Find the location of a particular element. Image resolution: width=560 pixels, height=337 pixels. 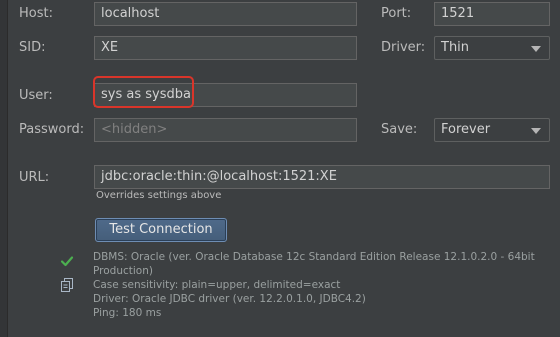

test-connection-button: Test Connection is located at coordinates (161, 230).